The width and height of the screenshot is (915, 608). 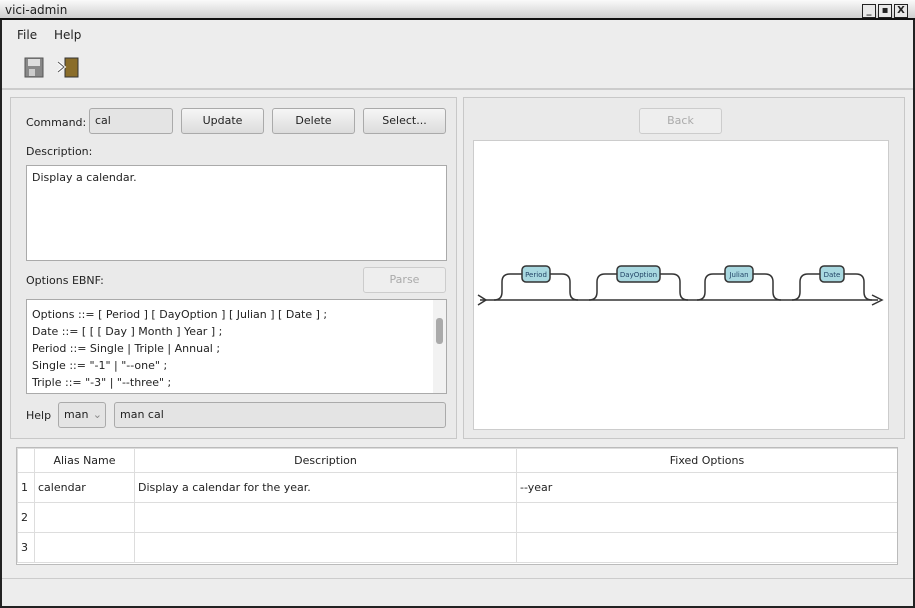 What do you see at coordinates (832, 275) in the screenshot?
I see `nonterminal-label: Date` at bounding box center [832, 275].